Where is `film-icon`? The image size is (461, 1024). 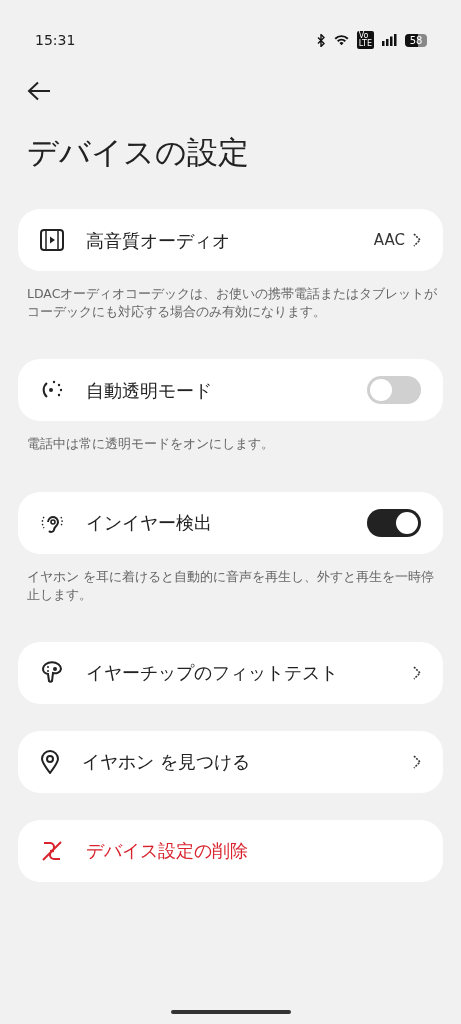
film-icon is located at coordinates (52, 240).